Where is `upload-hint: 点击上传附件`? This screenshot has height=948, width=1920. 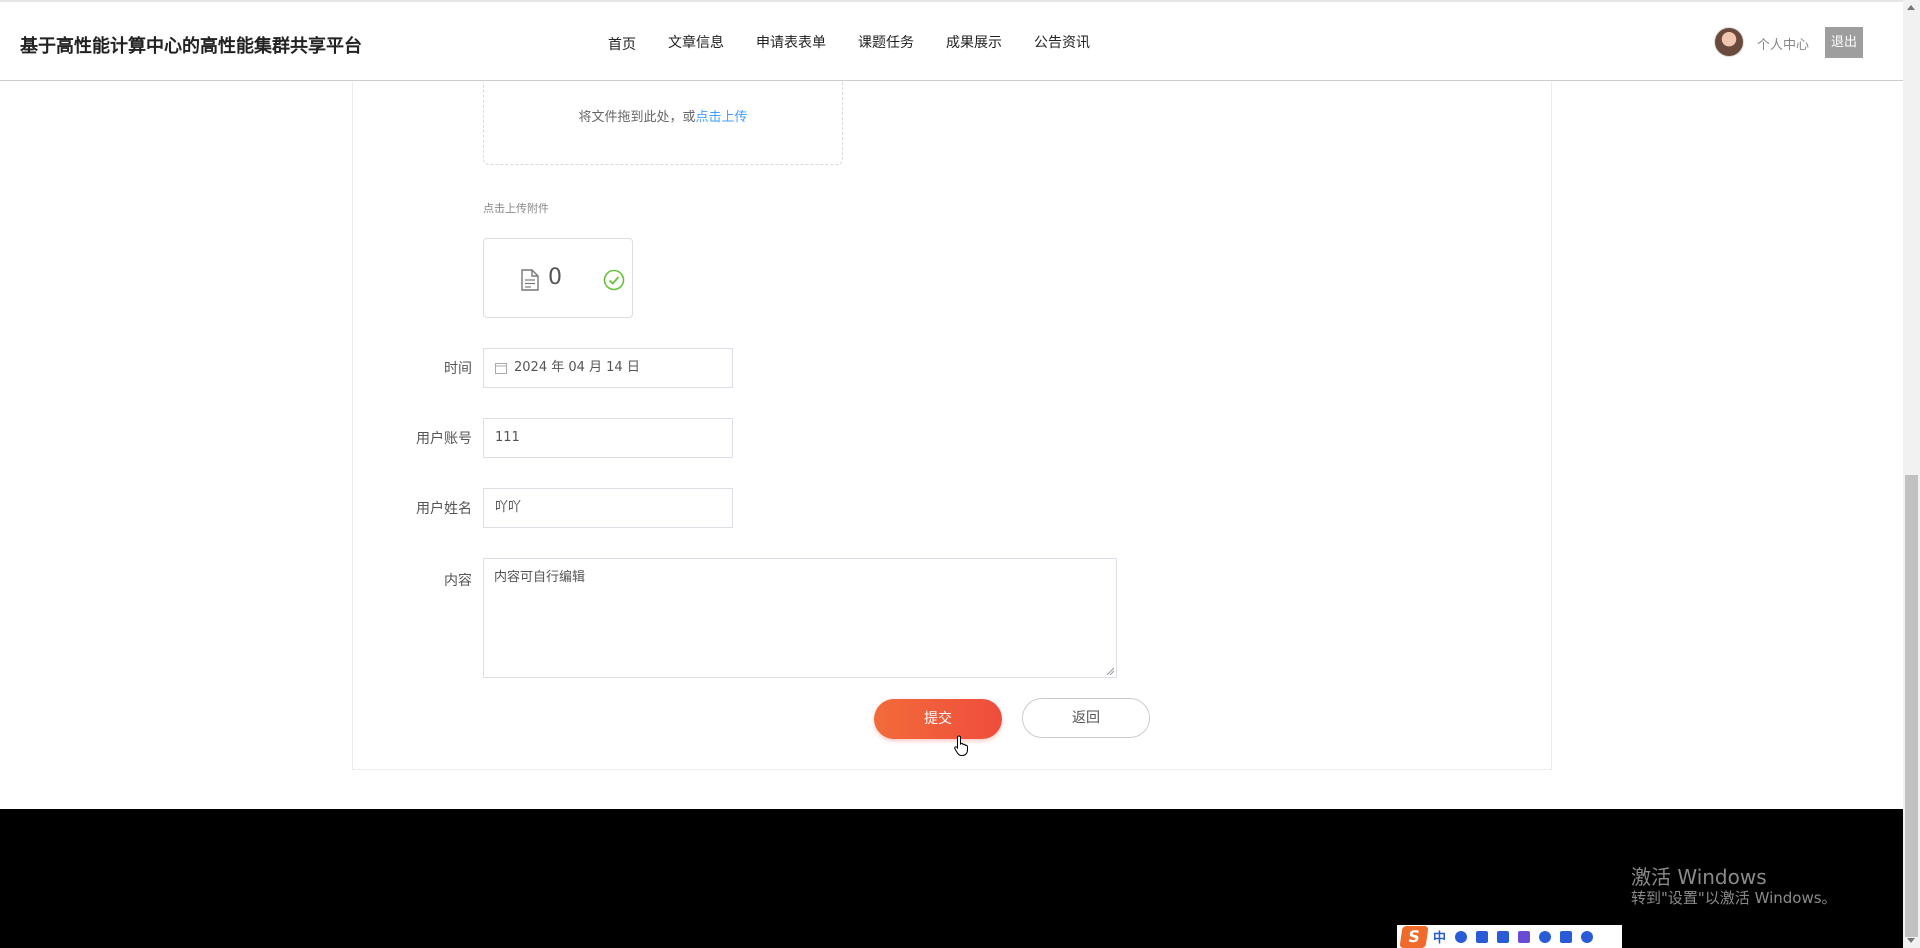
upload-hint: 点击上传附件 is located at coordinates (516, 208).